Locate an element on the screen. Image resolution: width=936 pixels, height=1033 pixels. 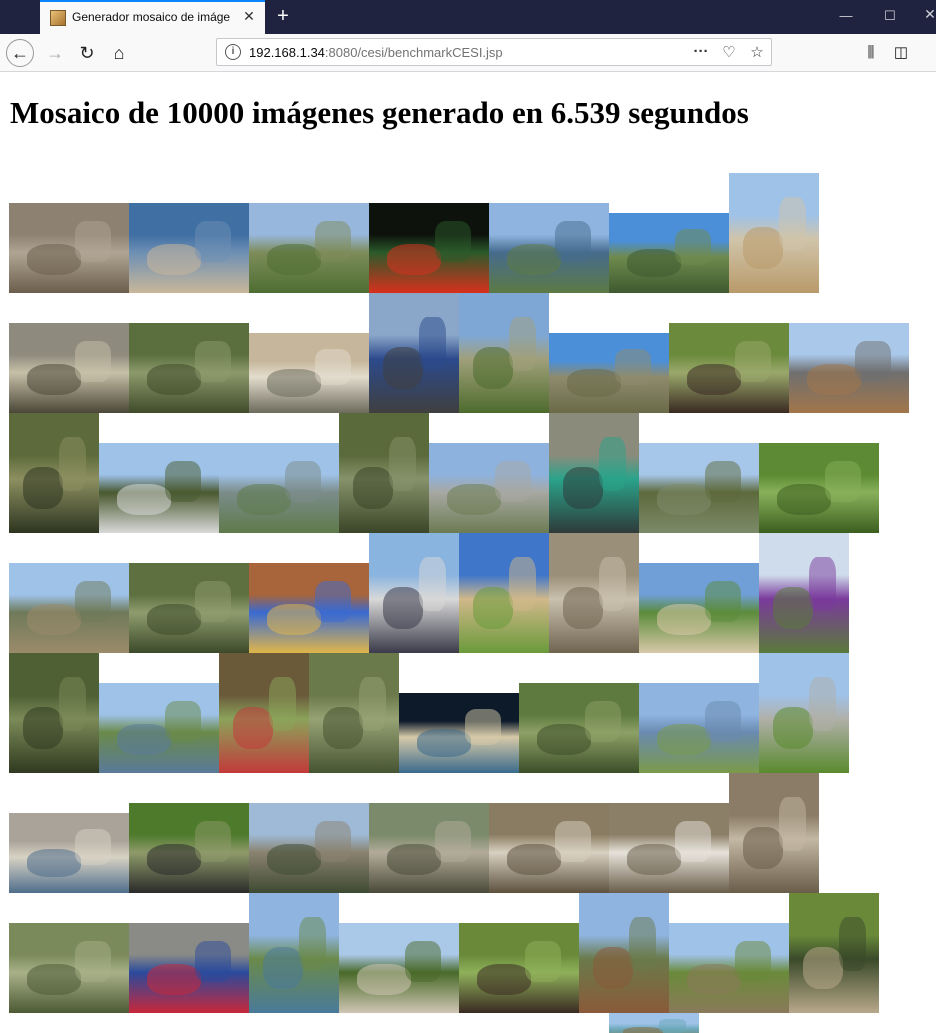
park-monument-photo is located at coordinates (504, 353).